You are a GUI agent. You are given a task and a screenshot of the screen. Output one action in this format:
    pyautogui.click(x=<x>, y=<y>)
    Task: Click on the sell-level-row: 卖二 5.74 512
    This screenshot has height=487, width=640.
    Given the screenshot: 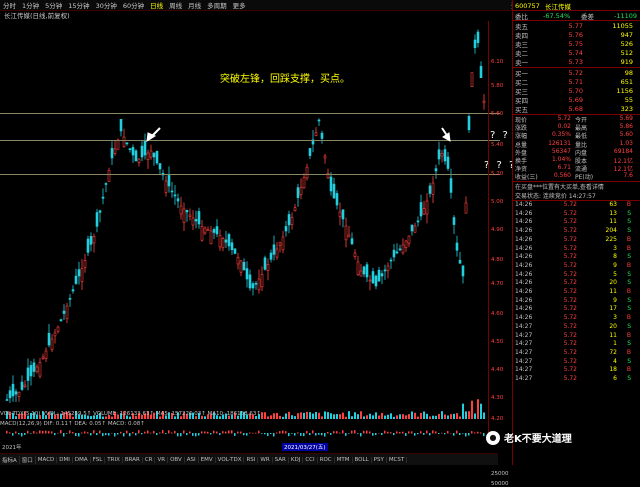 What is the action you would take?
    pyautogui.click(x=577, y=53)
    